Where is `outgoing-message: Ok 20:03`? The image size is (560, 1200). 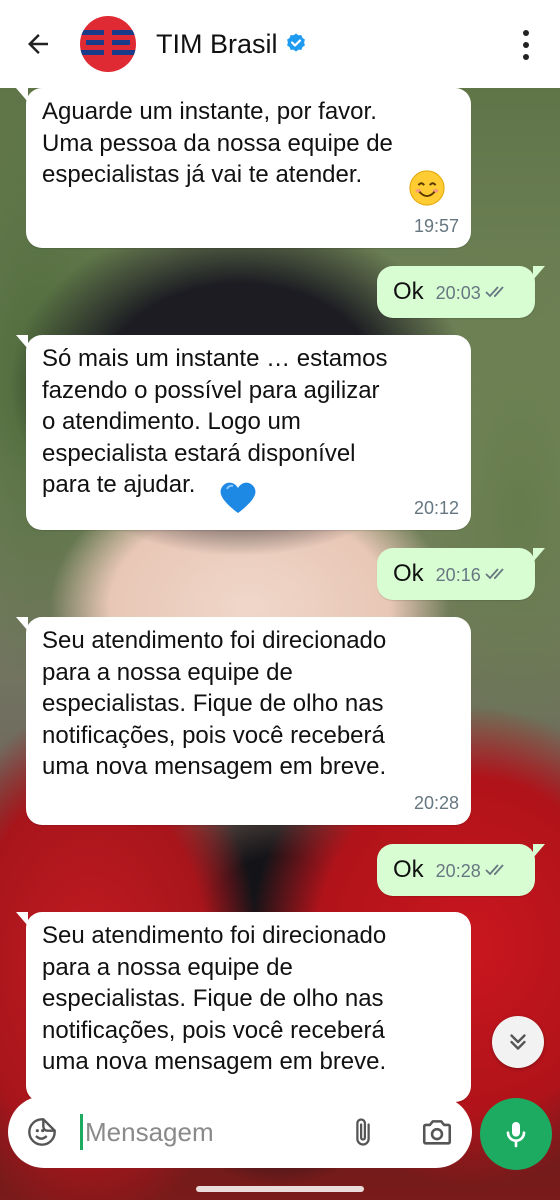 outgoing-message: Ok 20:03 is located at coordinates (461, 292).